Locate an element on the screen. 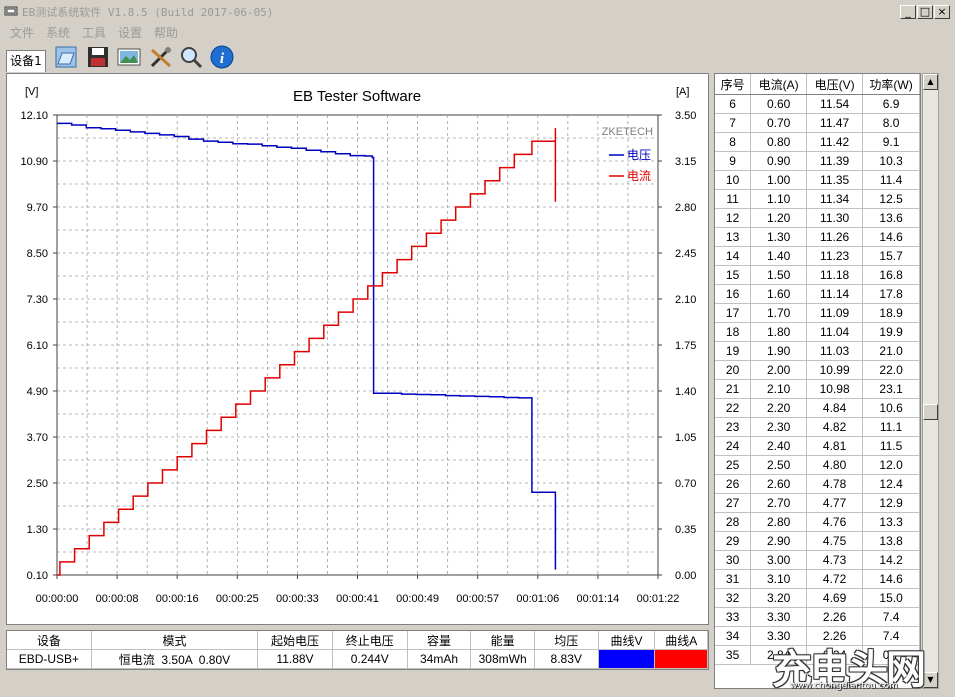  table-cell: 3.10 is located at coordinates (779, 579).